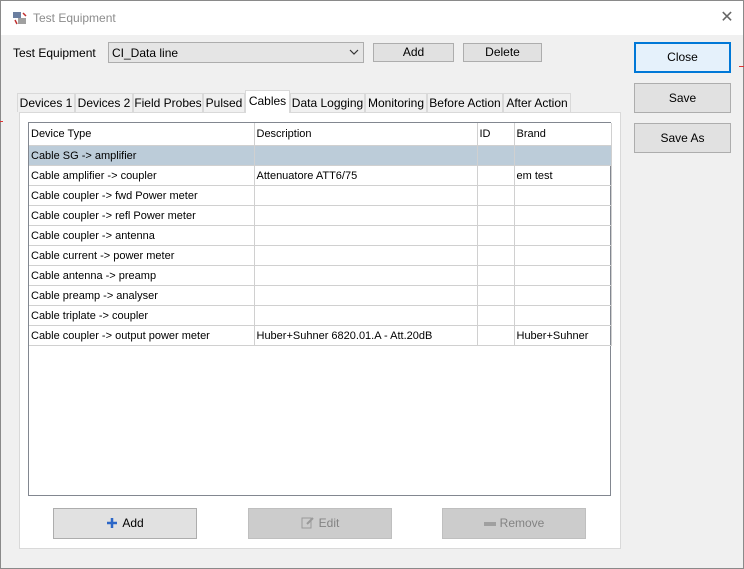 Image resolution: width=744 pixels, height=569 pixels. What do you see at coordinates (502, 52) in the screenshot?
I see `delete-equipment-button: Delete` at bounding box center [502, 52].